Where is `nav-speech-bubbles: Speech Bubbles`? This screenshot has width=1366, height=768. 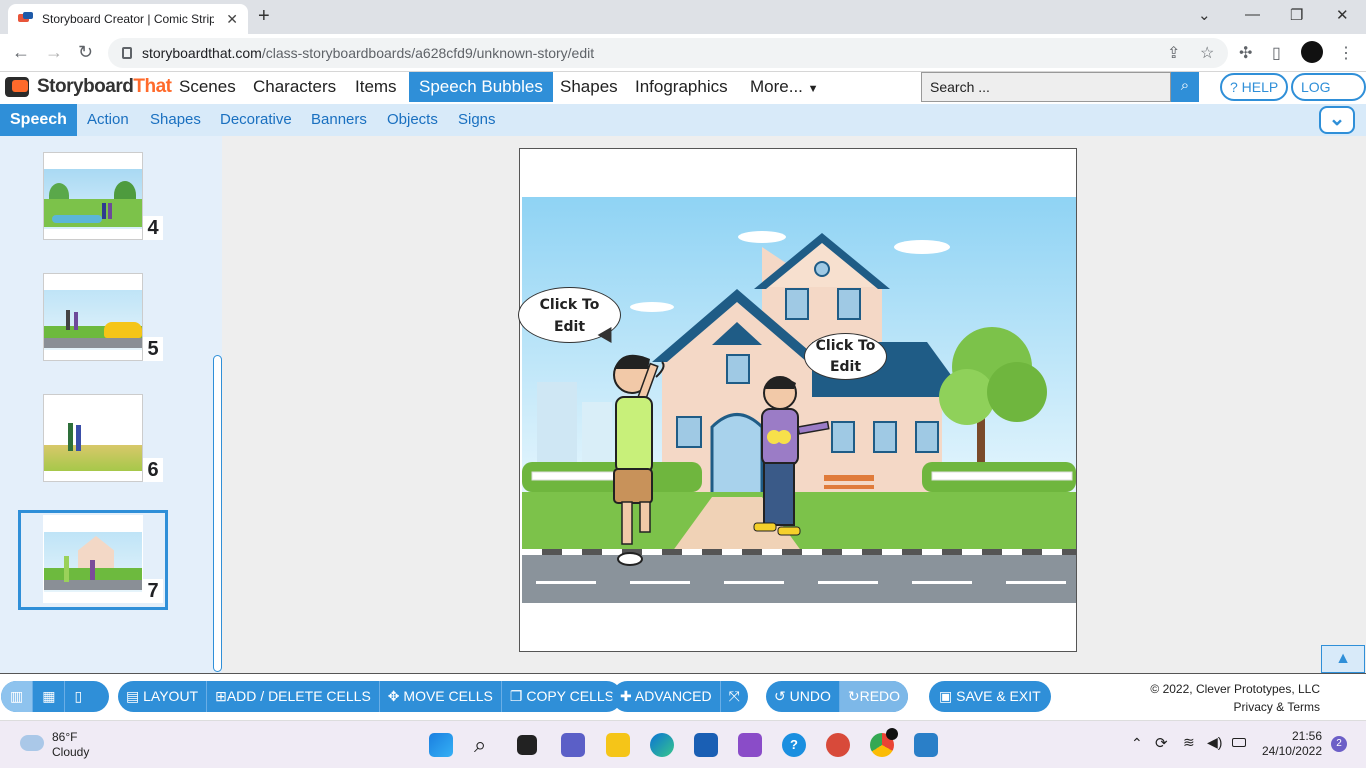 nav-speech-bubbles: Speech Bubbles is located at coordinates (481, 87).